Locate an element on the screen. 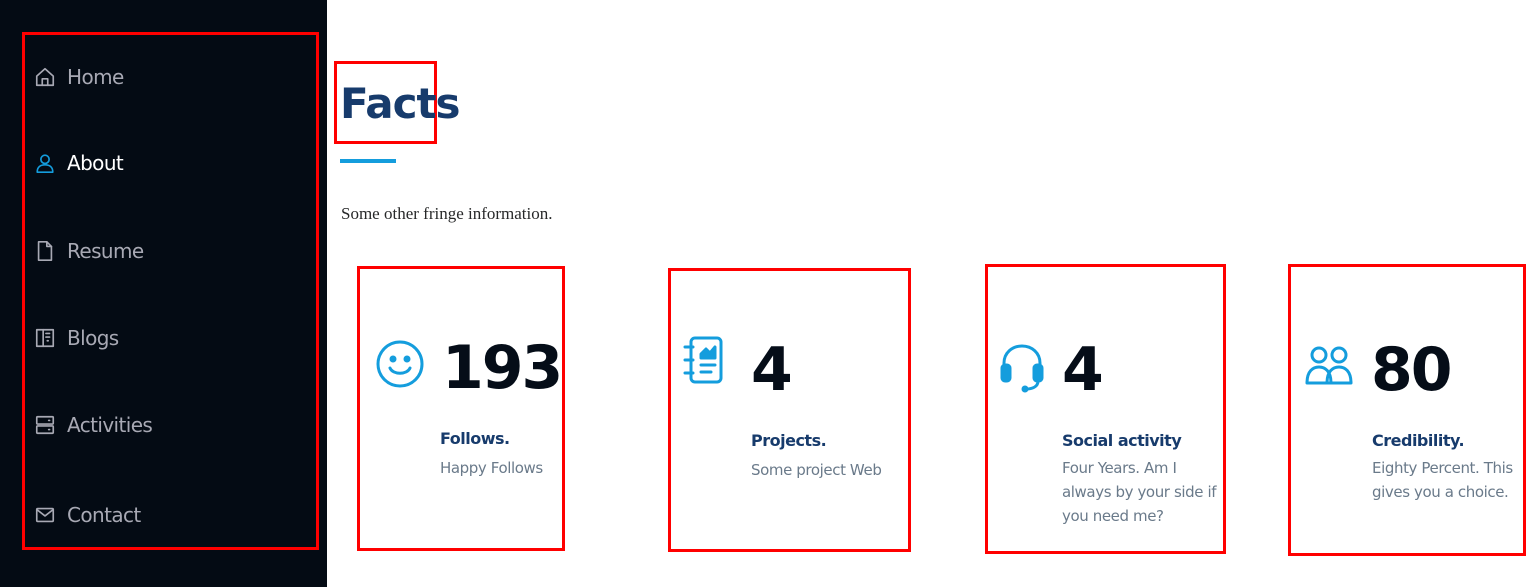  title-underline is located at coordinates (368, 161).